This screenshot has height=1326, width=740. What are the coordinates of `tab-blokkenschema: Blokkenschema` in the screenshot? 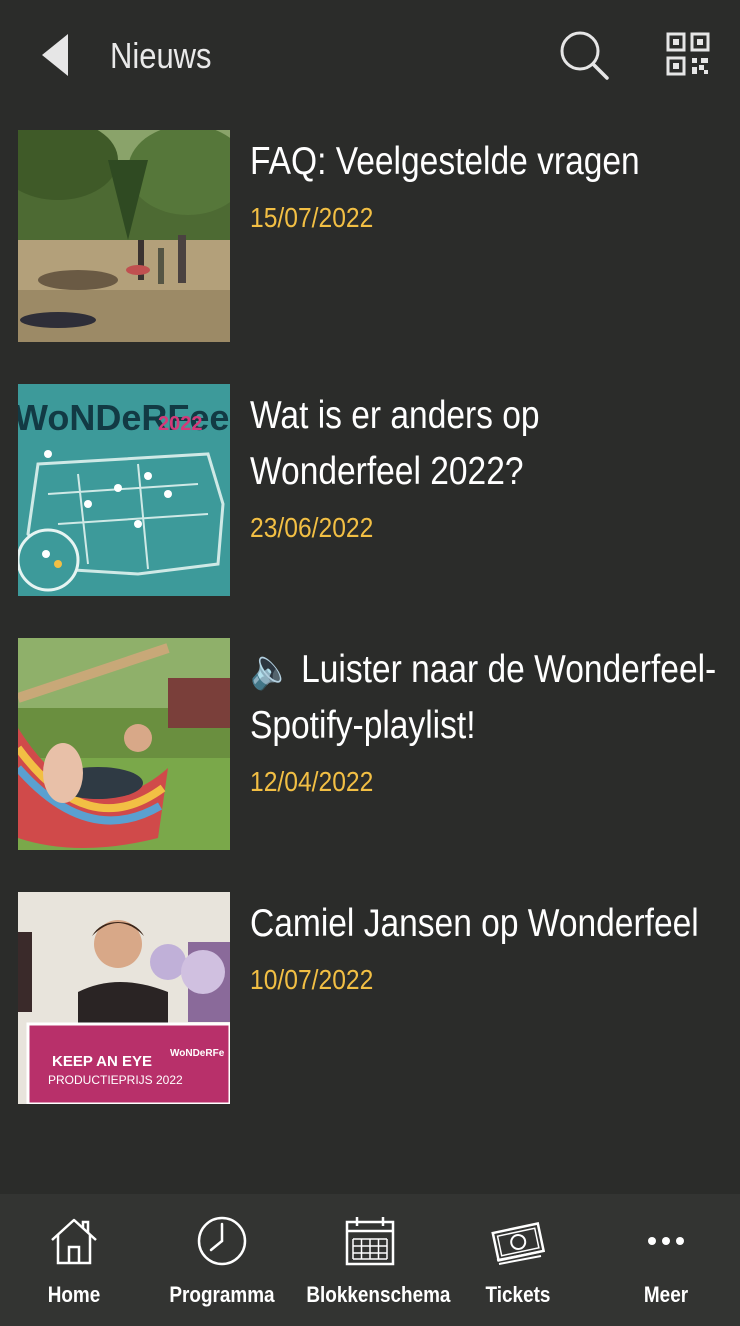 It's located at (373, 1260).